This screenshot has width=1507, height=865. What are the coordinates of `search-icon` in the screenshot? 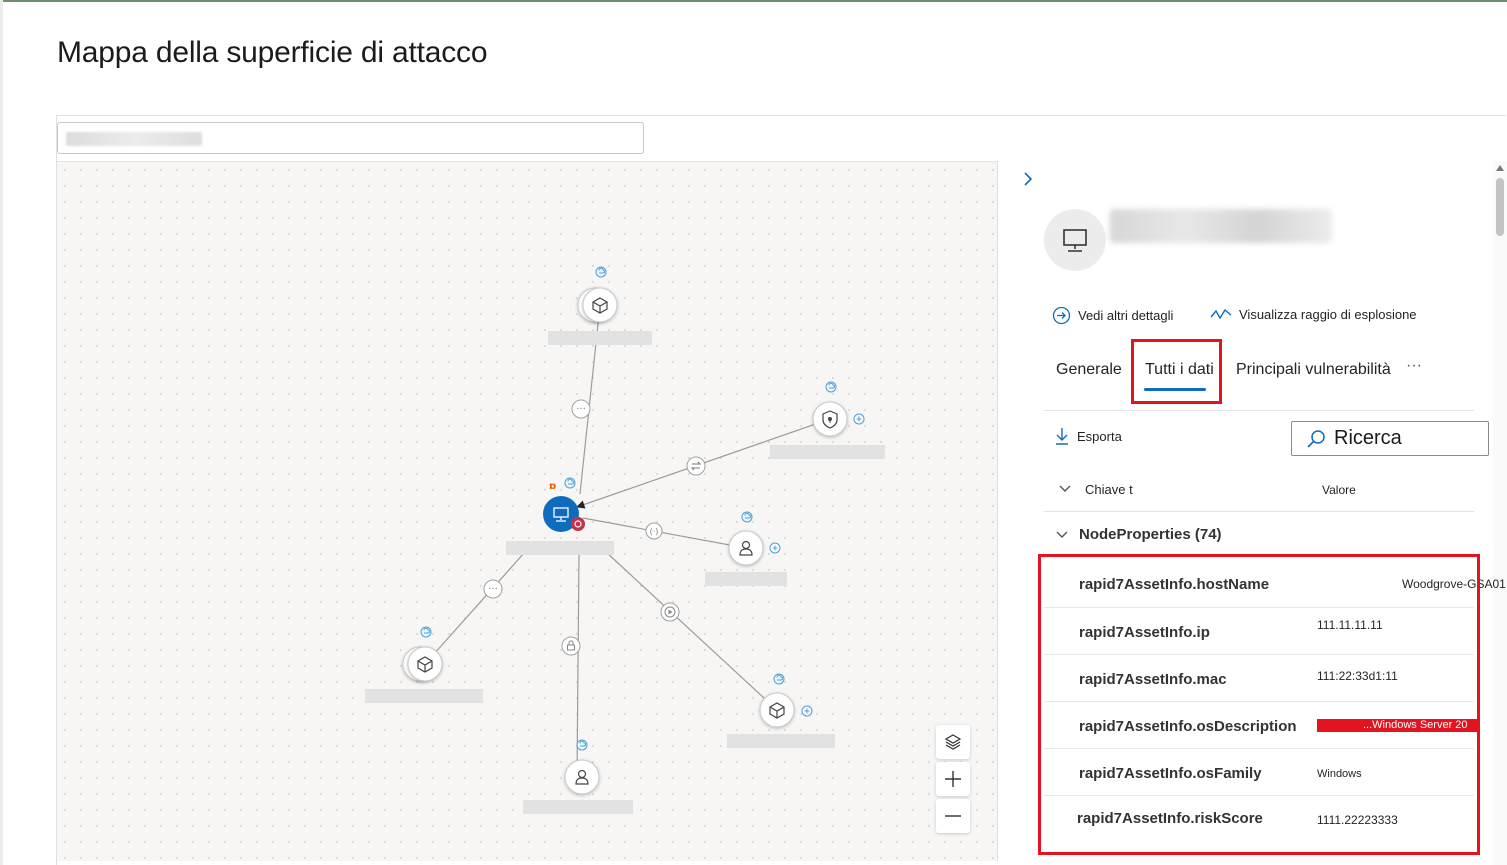 It's located at (1316, 438).